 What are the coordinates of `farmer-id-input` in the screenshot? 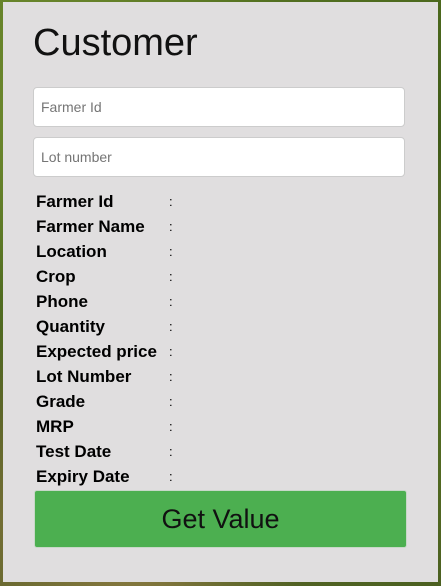 It's located at (219, 107).